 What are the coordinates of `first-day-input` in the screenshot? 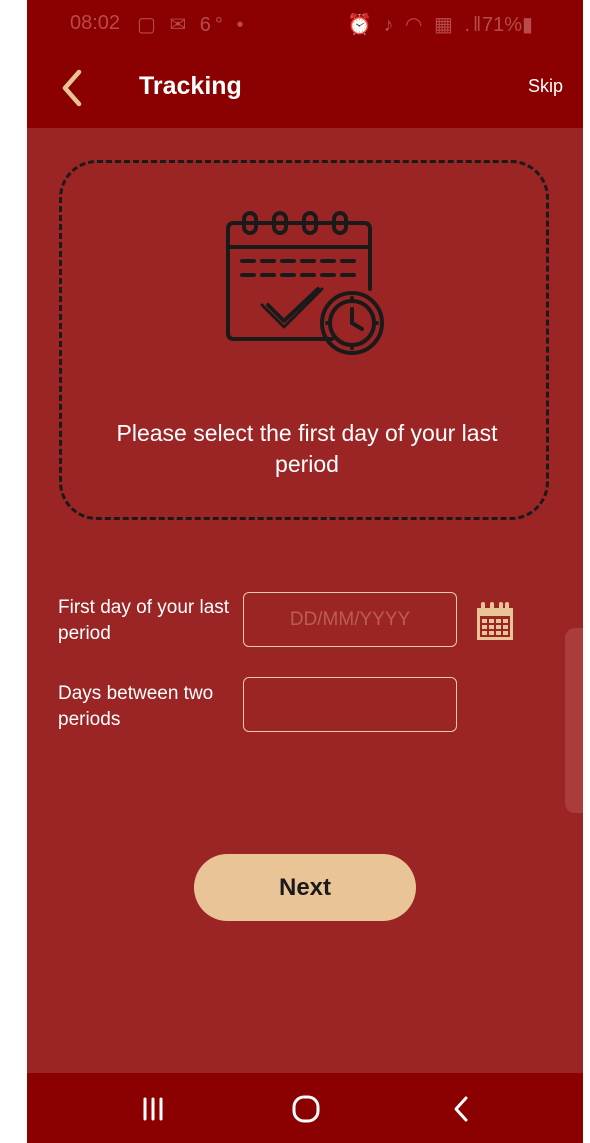 It's located at (350, 619).